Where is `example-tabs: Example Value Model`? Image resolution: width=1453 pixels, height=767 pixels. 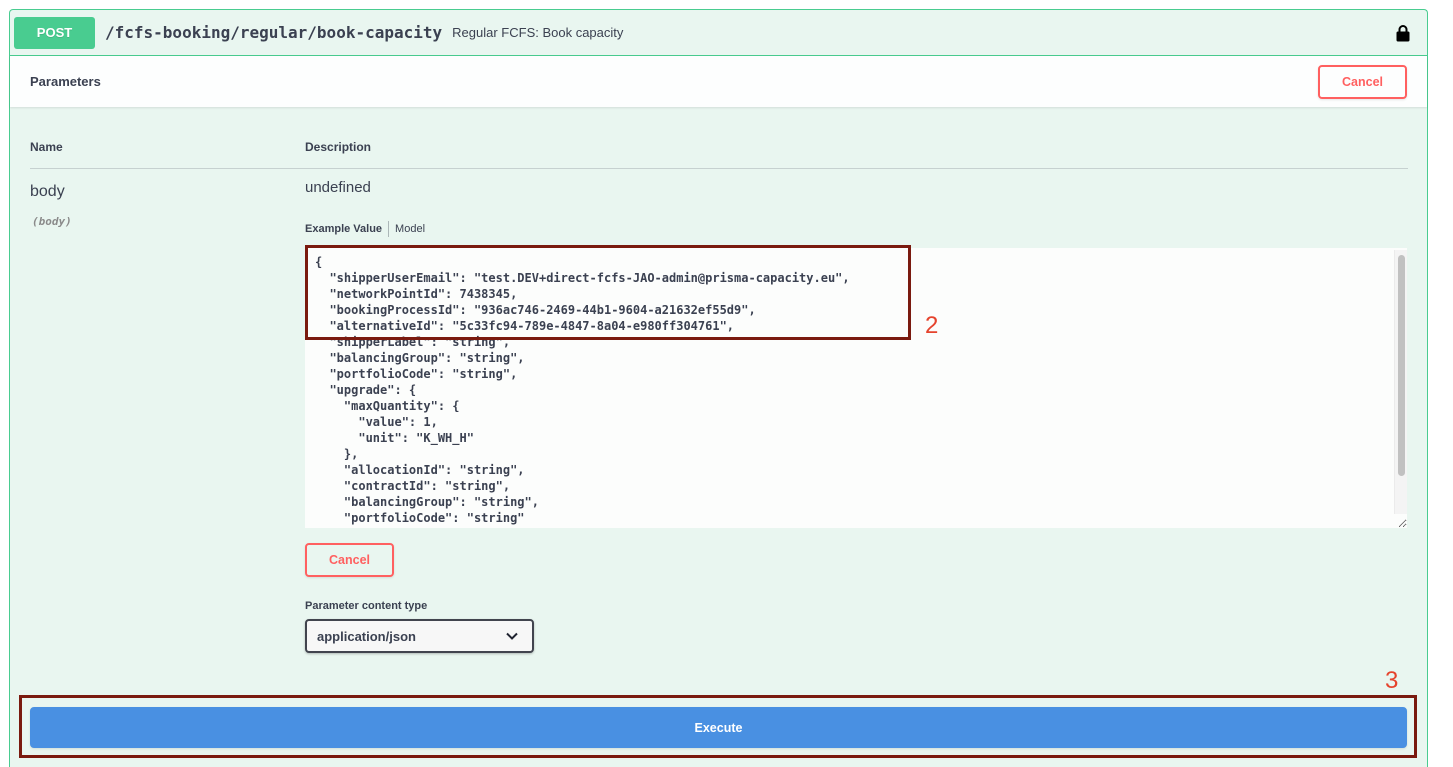 example-tabs: Example Value Model is located at coordinates (365, 229).